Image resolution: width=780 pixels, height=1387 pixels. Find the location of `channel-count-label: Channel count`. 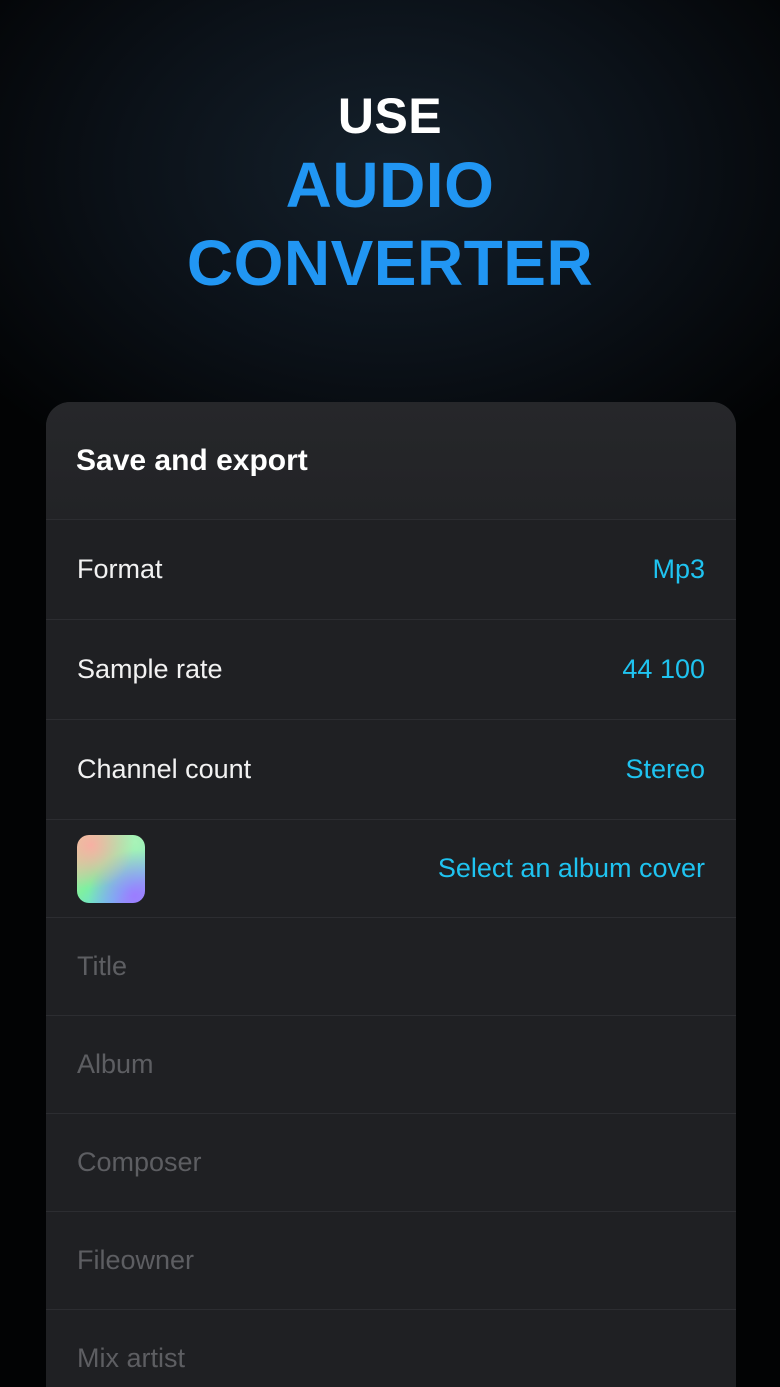

channel-count-label: Channel count is located at coordinates (164, 769).